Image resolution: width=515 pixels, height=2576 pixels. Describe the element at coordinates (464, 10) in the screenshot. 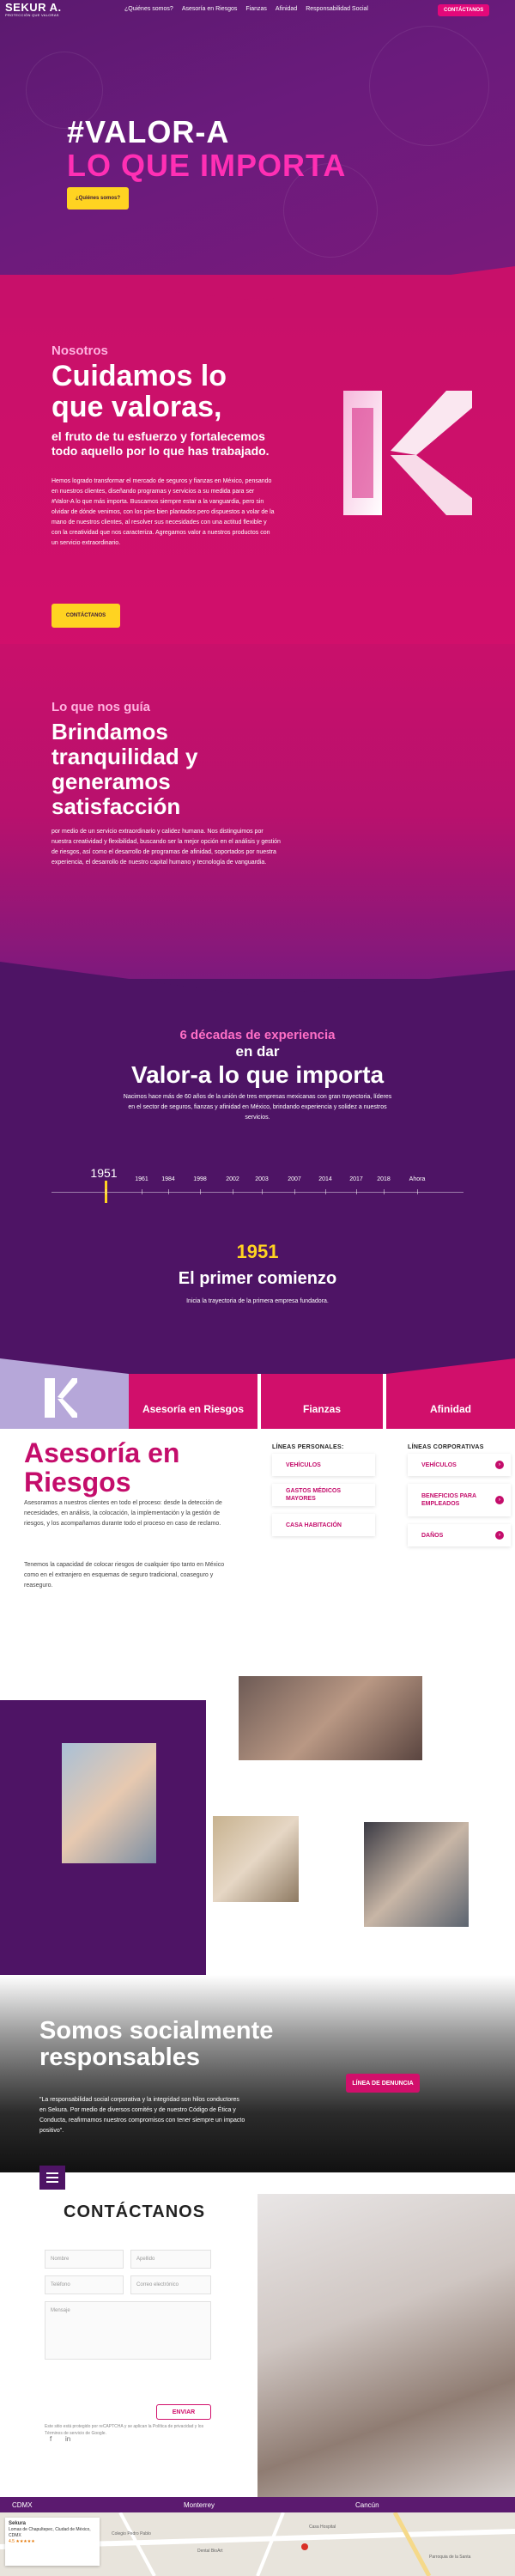

I see `header-contact-button: CONTÁCTANOS` at that location.